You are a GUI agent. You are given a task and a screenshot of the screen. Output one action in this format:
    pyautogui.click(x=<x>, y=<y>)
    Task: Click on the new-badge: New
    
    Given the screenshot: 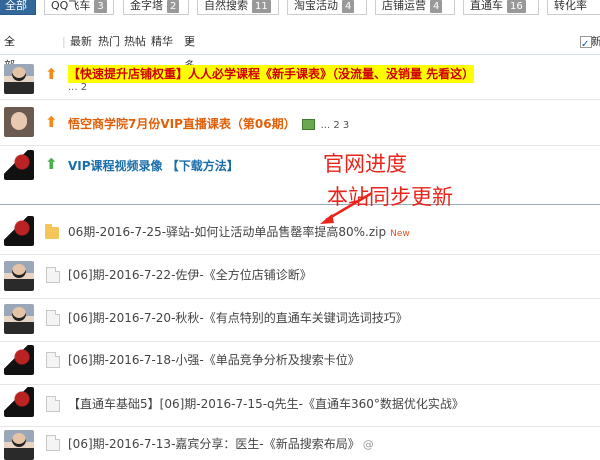 What is the action you would take?
    pyautogui.click(x=400, y=234)
    